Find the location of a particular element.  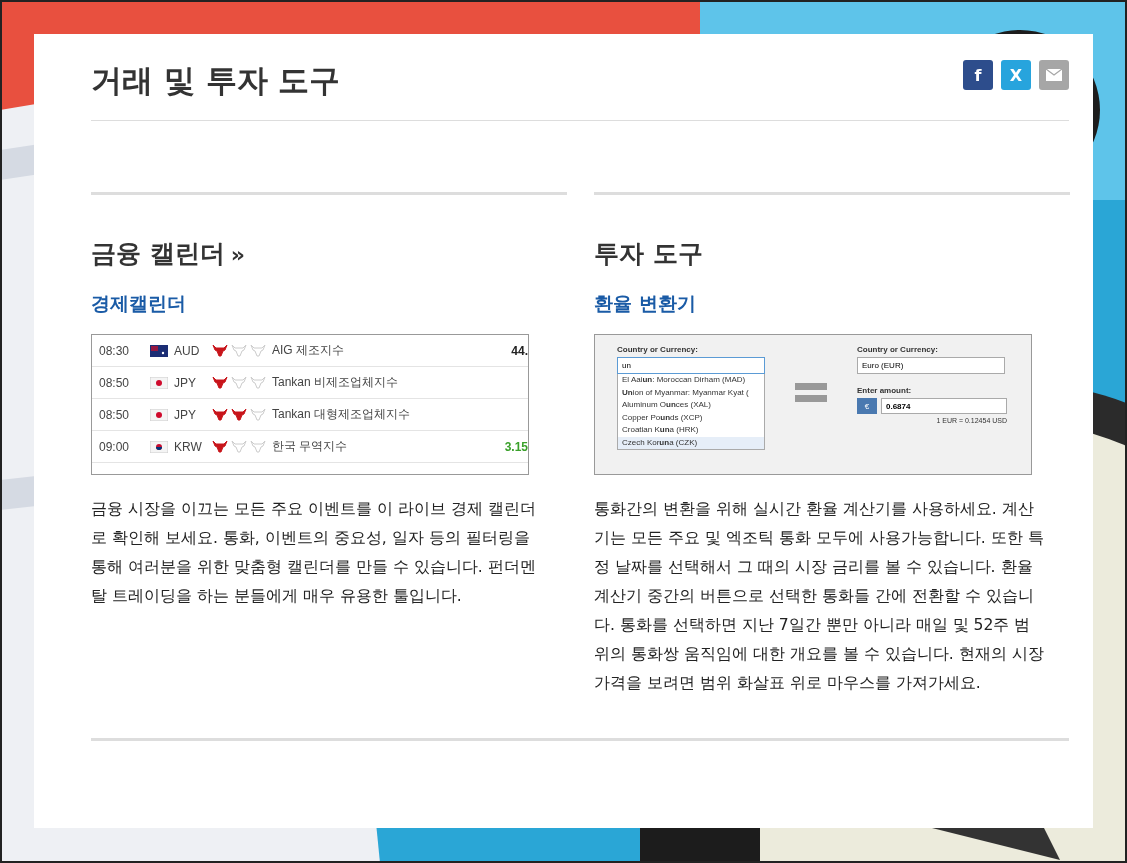

currency-option: El Aaiun: Moroccan Dirham (MAD) is located at coordinates (691, 380).